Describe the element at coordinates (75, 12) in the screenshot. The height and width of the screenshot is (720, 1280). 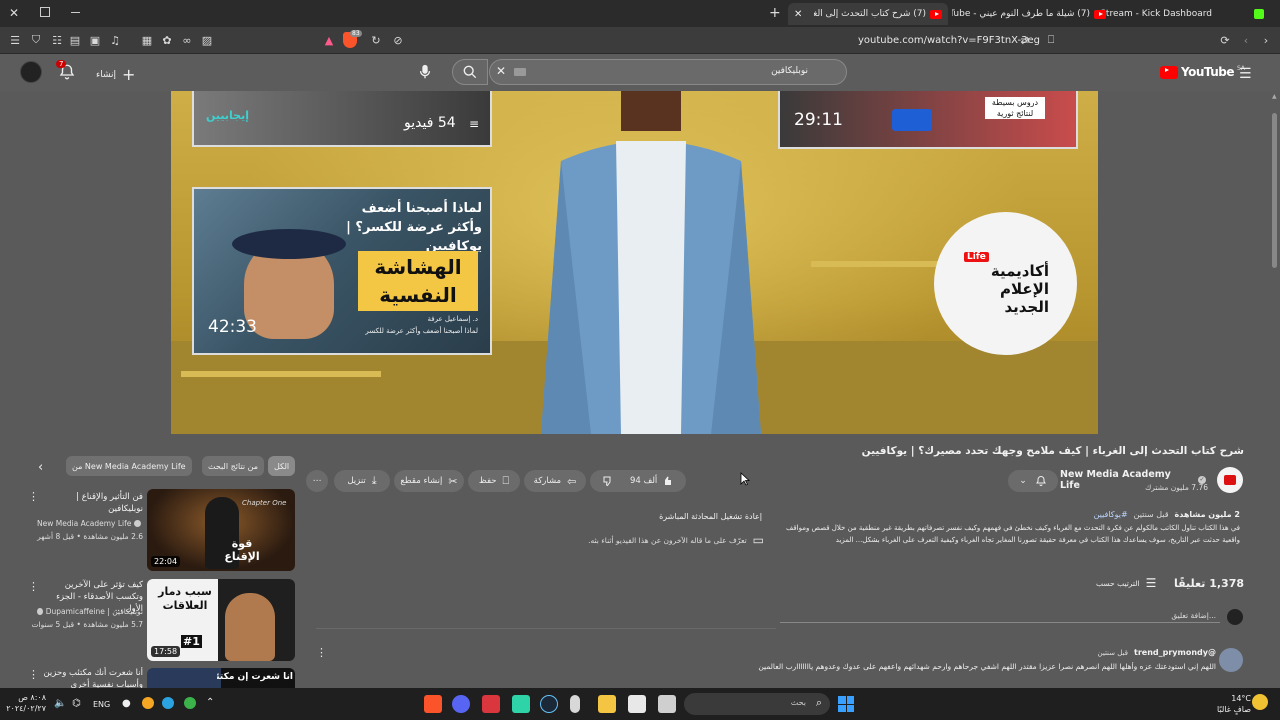
I see `minimize-window-button` at that location.